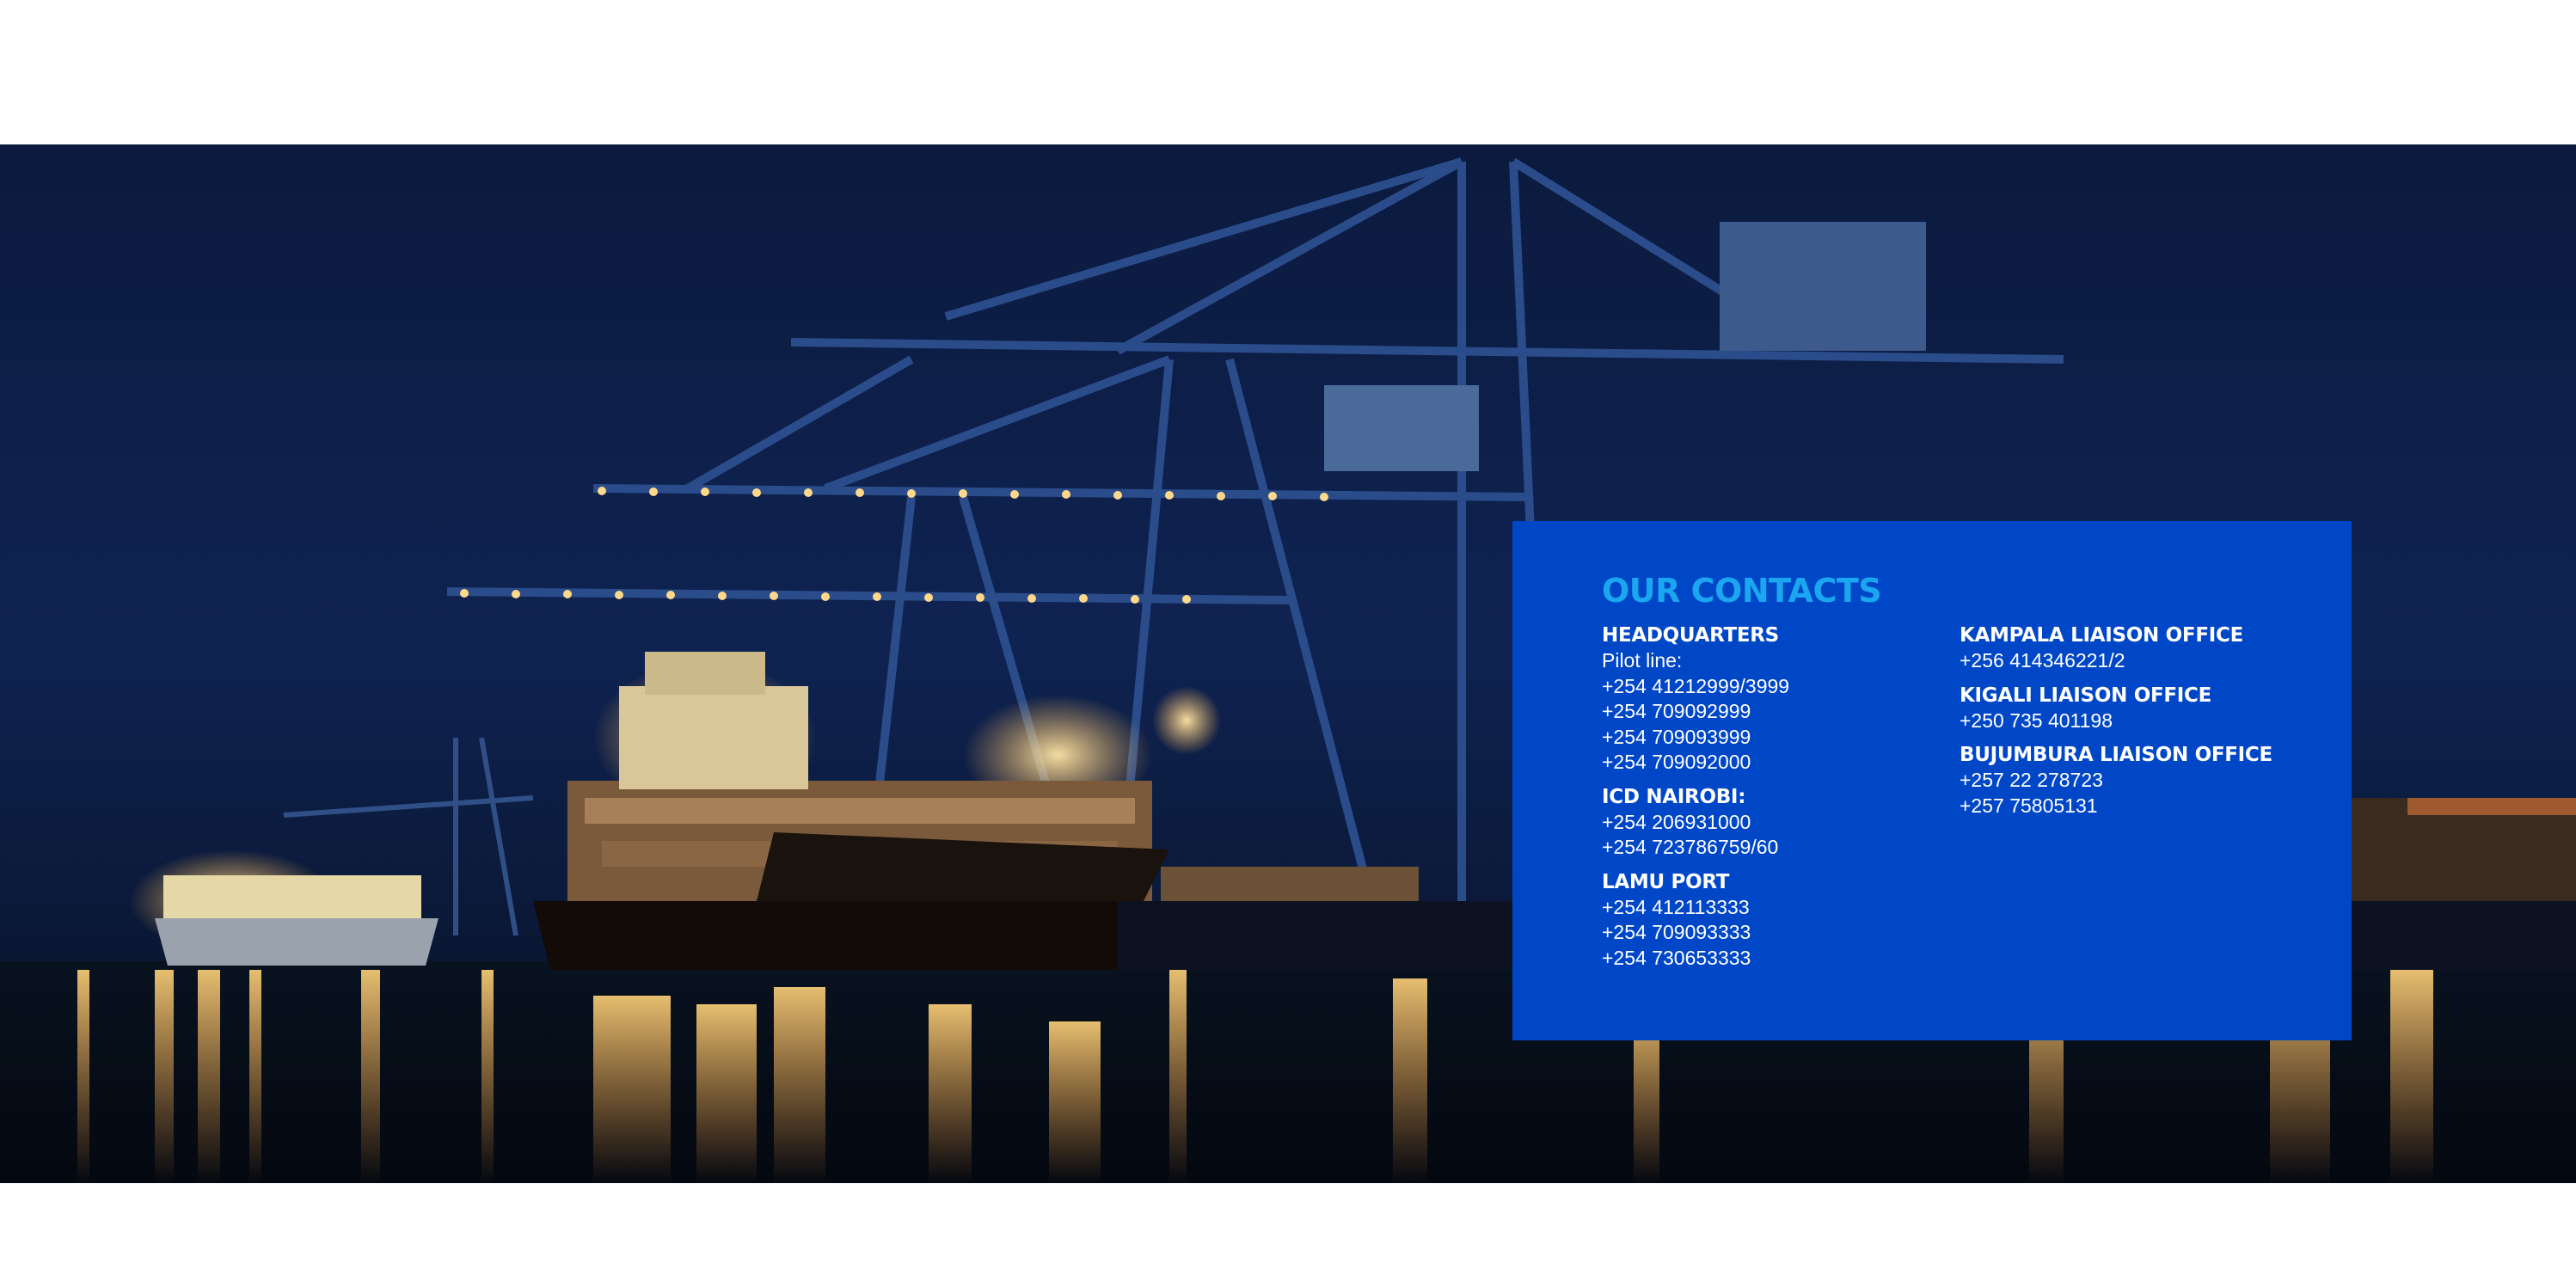 The image size is (2576, 1288). What do you see at coordinates (1642, 660) in the screenshot?
I see `office-line: Pilot line:` at bounding box center [1642, 660].